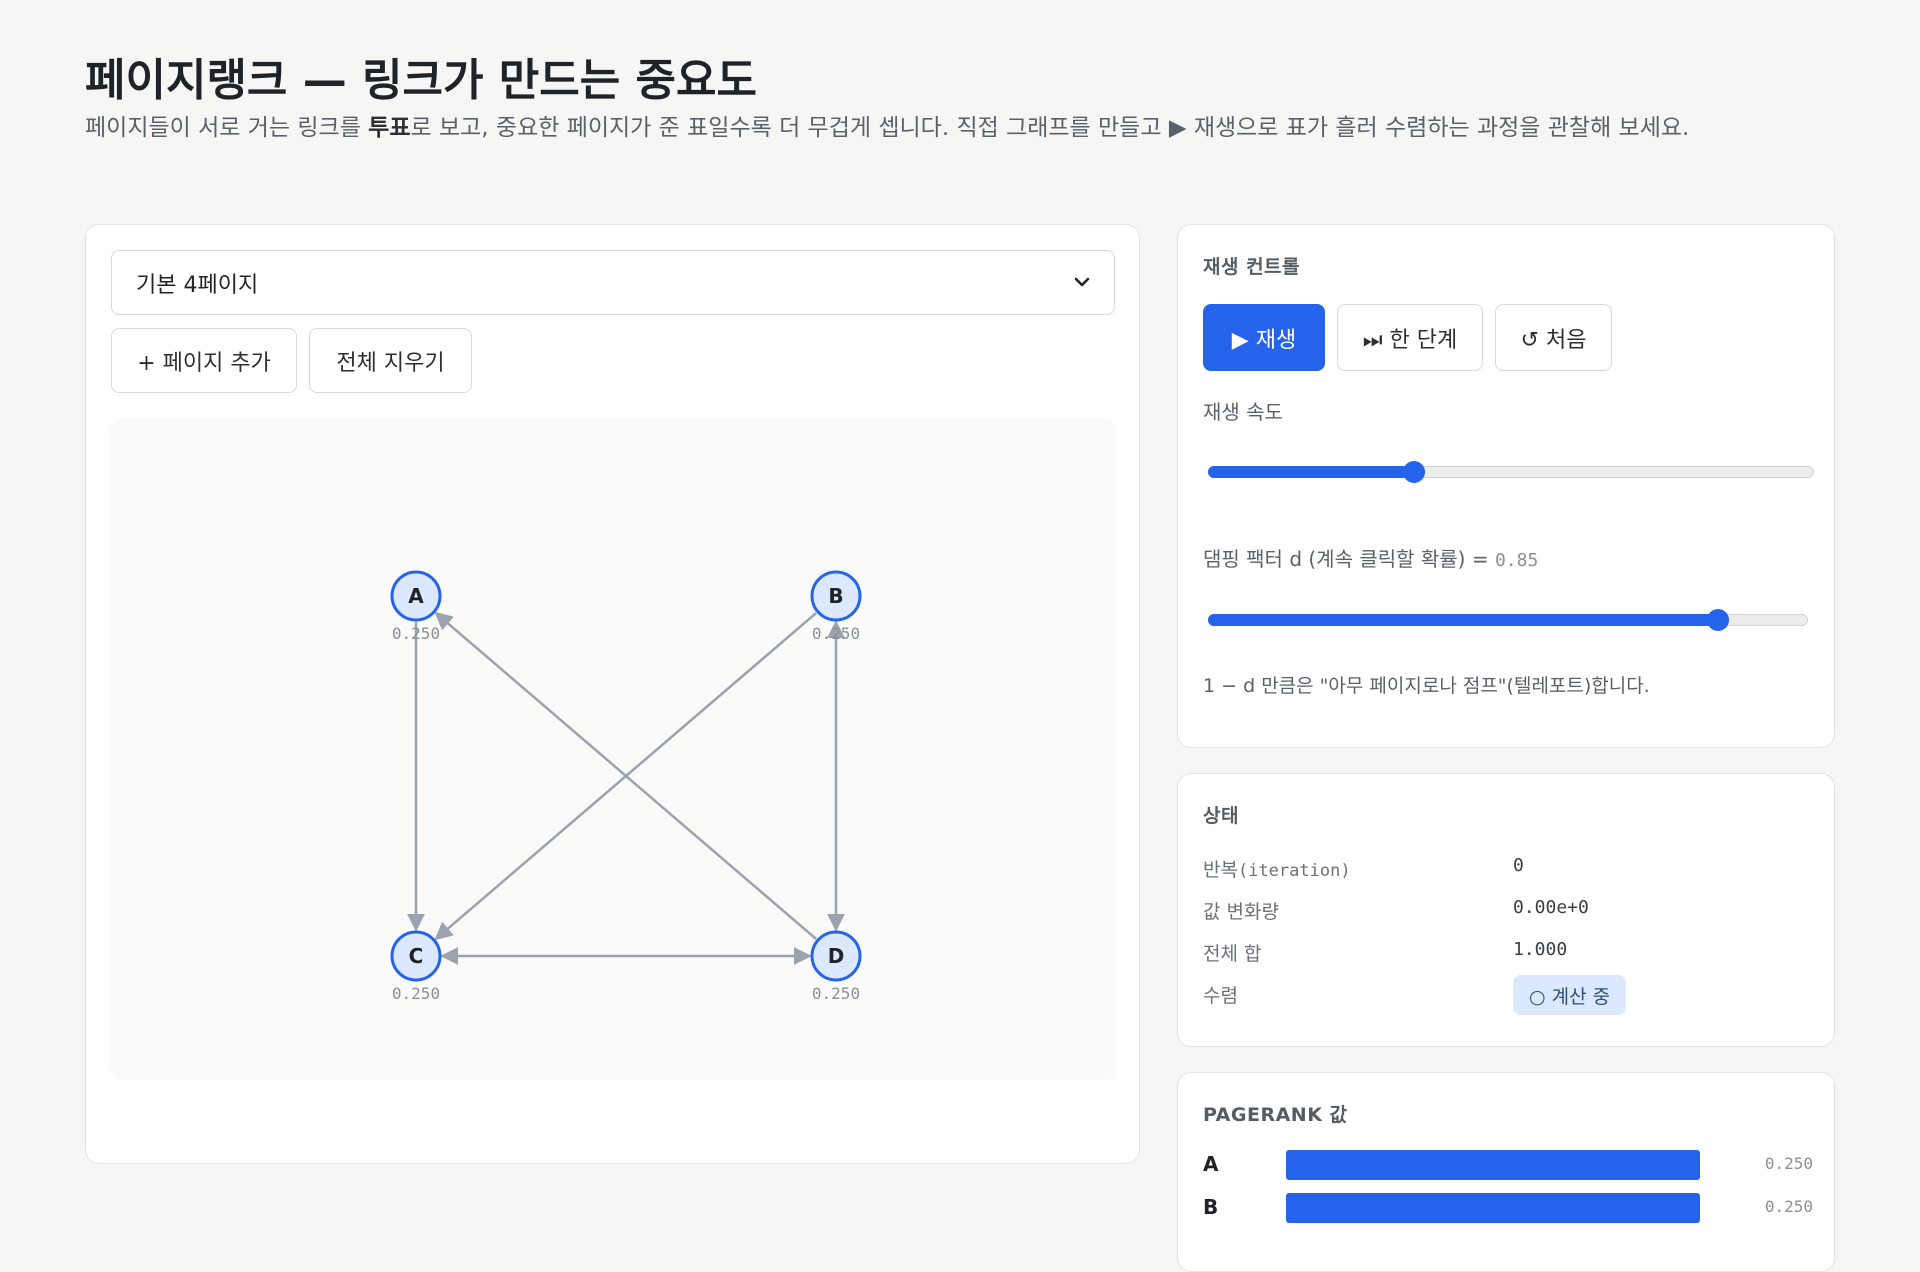 The height and width of the screenshot is (1272, 1920). What do you see at coordinates (1463, 620) in the screenshot?
I see `damping-slider-fill` at bounding box center [1463, 620].